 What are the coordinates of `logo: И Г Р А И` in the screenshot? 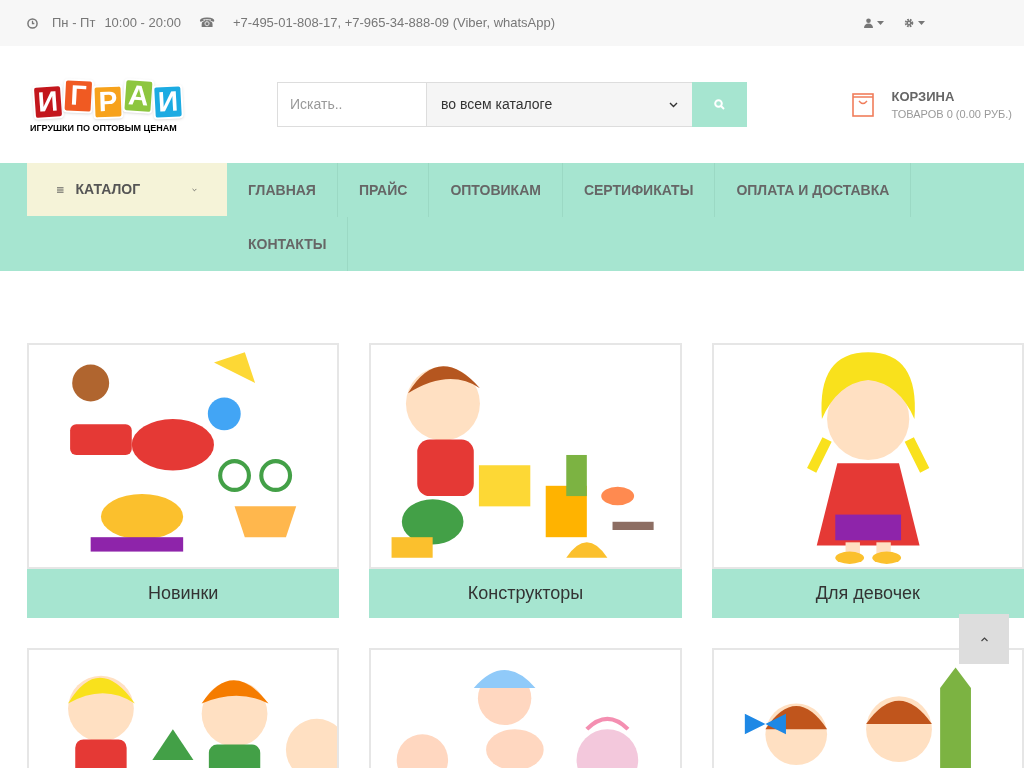 It's located at (108, 99).